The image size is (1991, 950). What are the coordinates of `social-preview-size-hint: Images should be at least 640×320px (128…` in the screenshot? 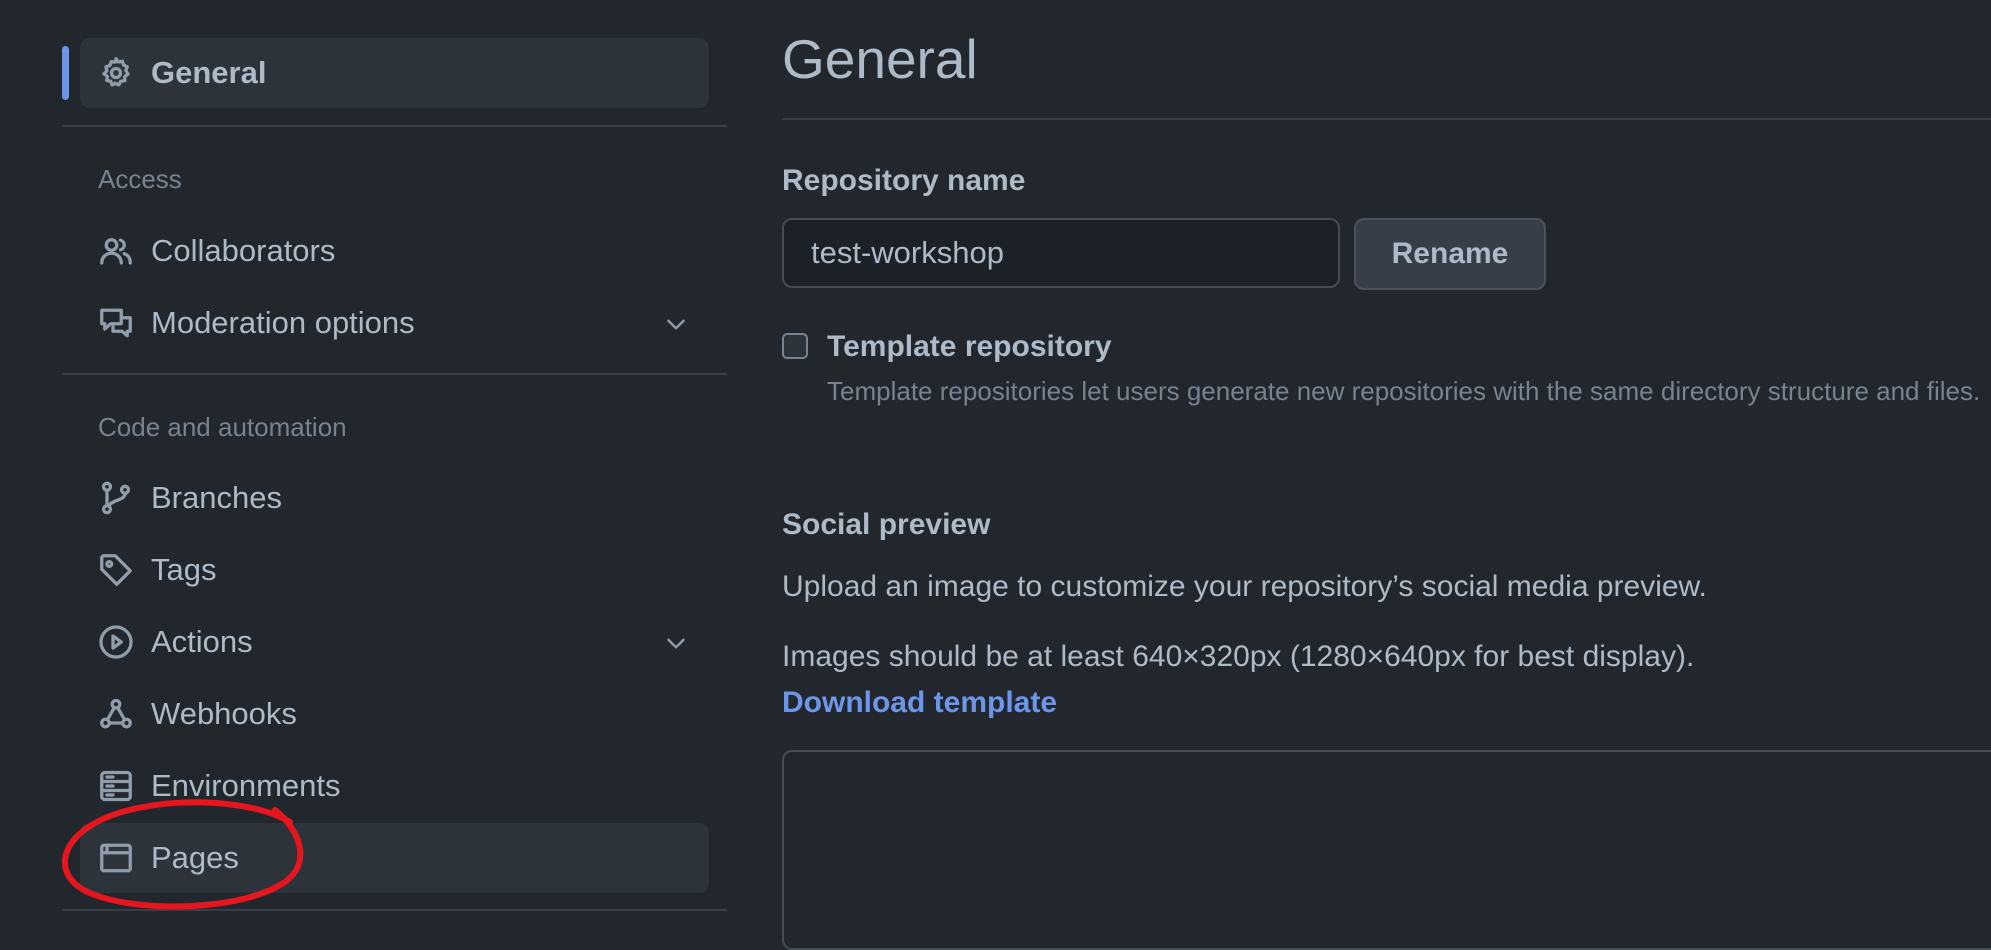 It's located at (1238, 656).